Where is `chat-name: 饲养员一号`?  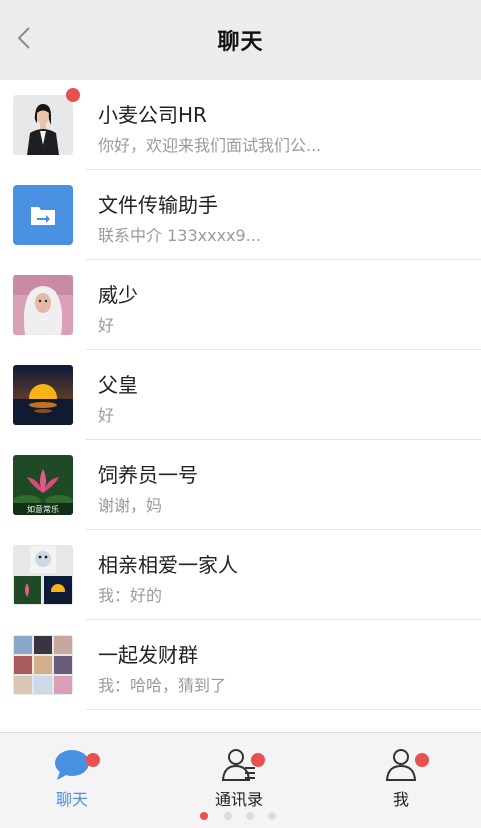
chat-name: 饲养员一号 is located at coordinates (148, 475).